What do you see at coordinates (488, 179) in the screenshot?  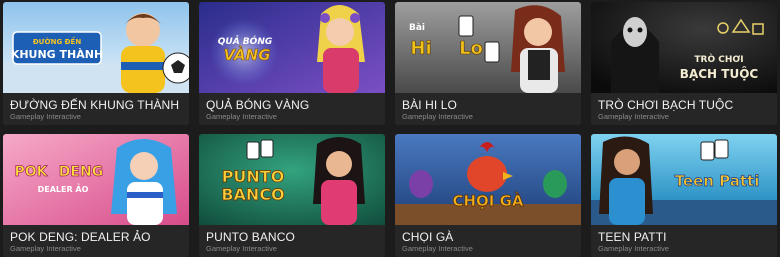 I see `game-thumbnail: CHỌI GÀ` at bounding box center [488, 179].